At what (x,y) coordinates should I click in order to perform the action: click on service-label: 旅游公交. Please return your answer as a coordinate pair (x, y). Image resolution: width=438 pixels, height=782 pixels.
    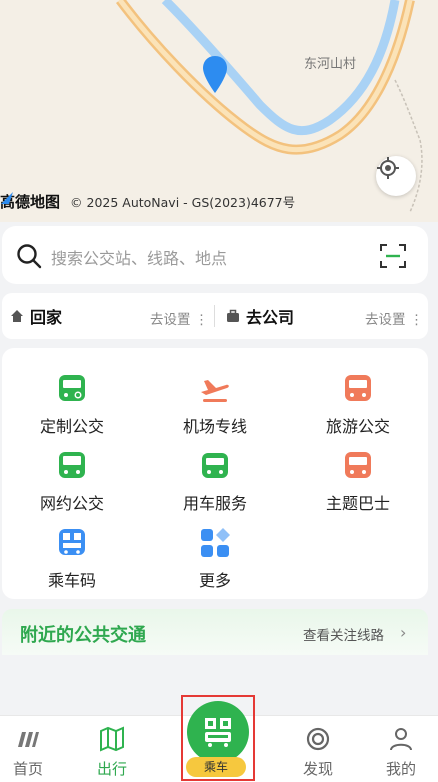
    Looking at the image, I should click on (357, 426).